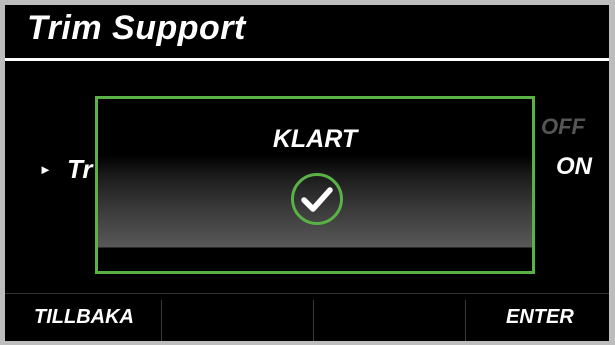  What do you see at coordinates (540, 317) in the screenshot?
I see `enter-button: ENTER` at bounding box center [540, 317].